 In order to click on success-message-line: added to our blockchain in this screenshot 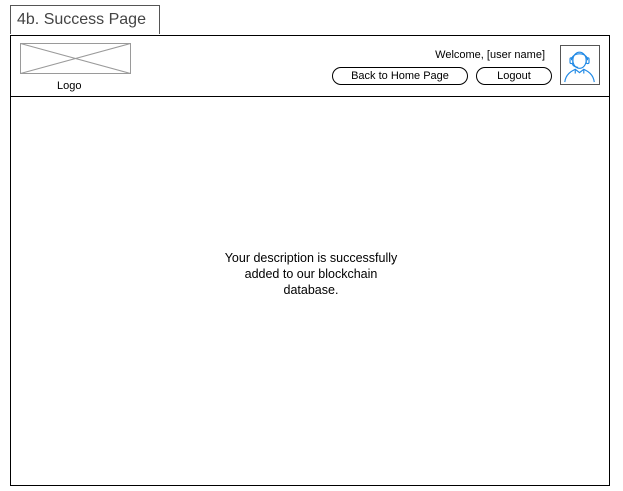, I will do `click(311, 274)`.